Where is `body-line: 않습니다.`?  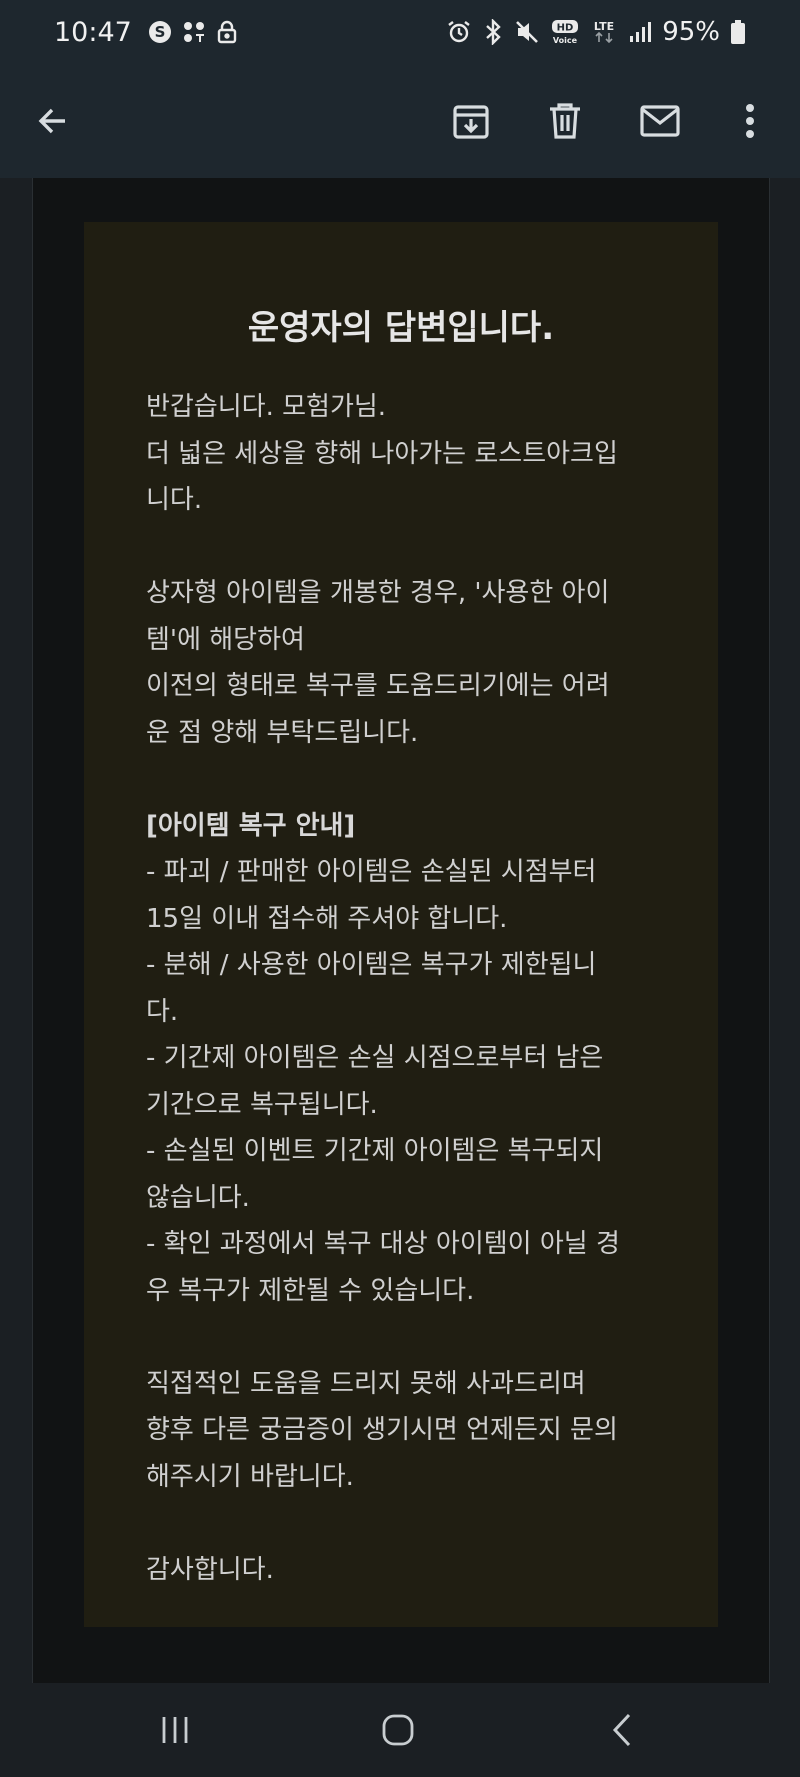
body-line: 않습니다. is located at coordinates (198, 1197).